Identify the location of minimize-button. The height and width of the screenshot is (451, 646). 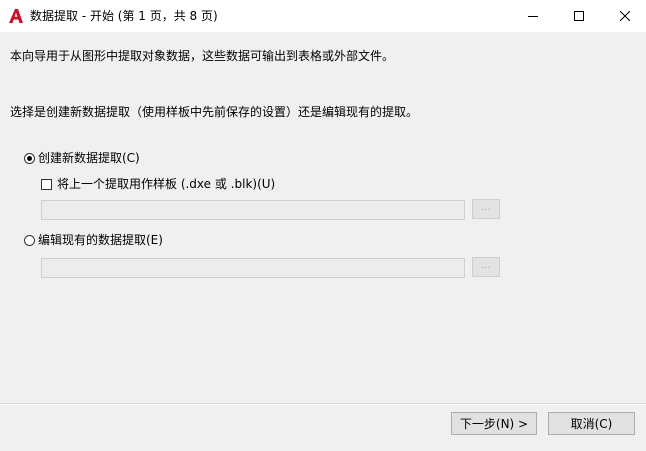
(533, 16).